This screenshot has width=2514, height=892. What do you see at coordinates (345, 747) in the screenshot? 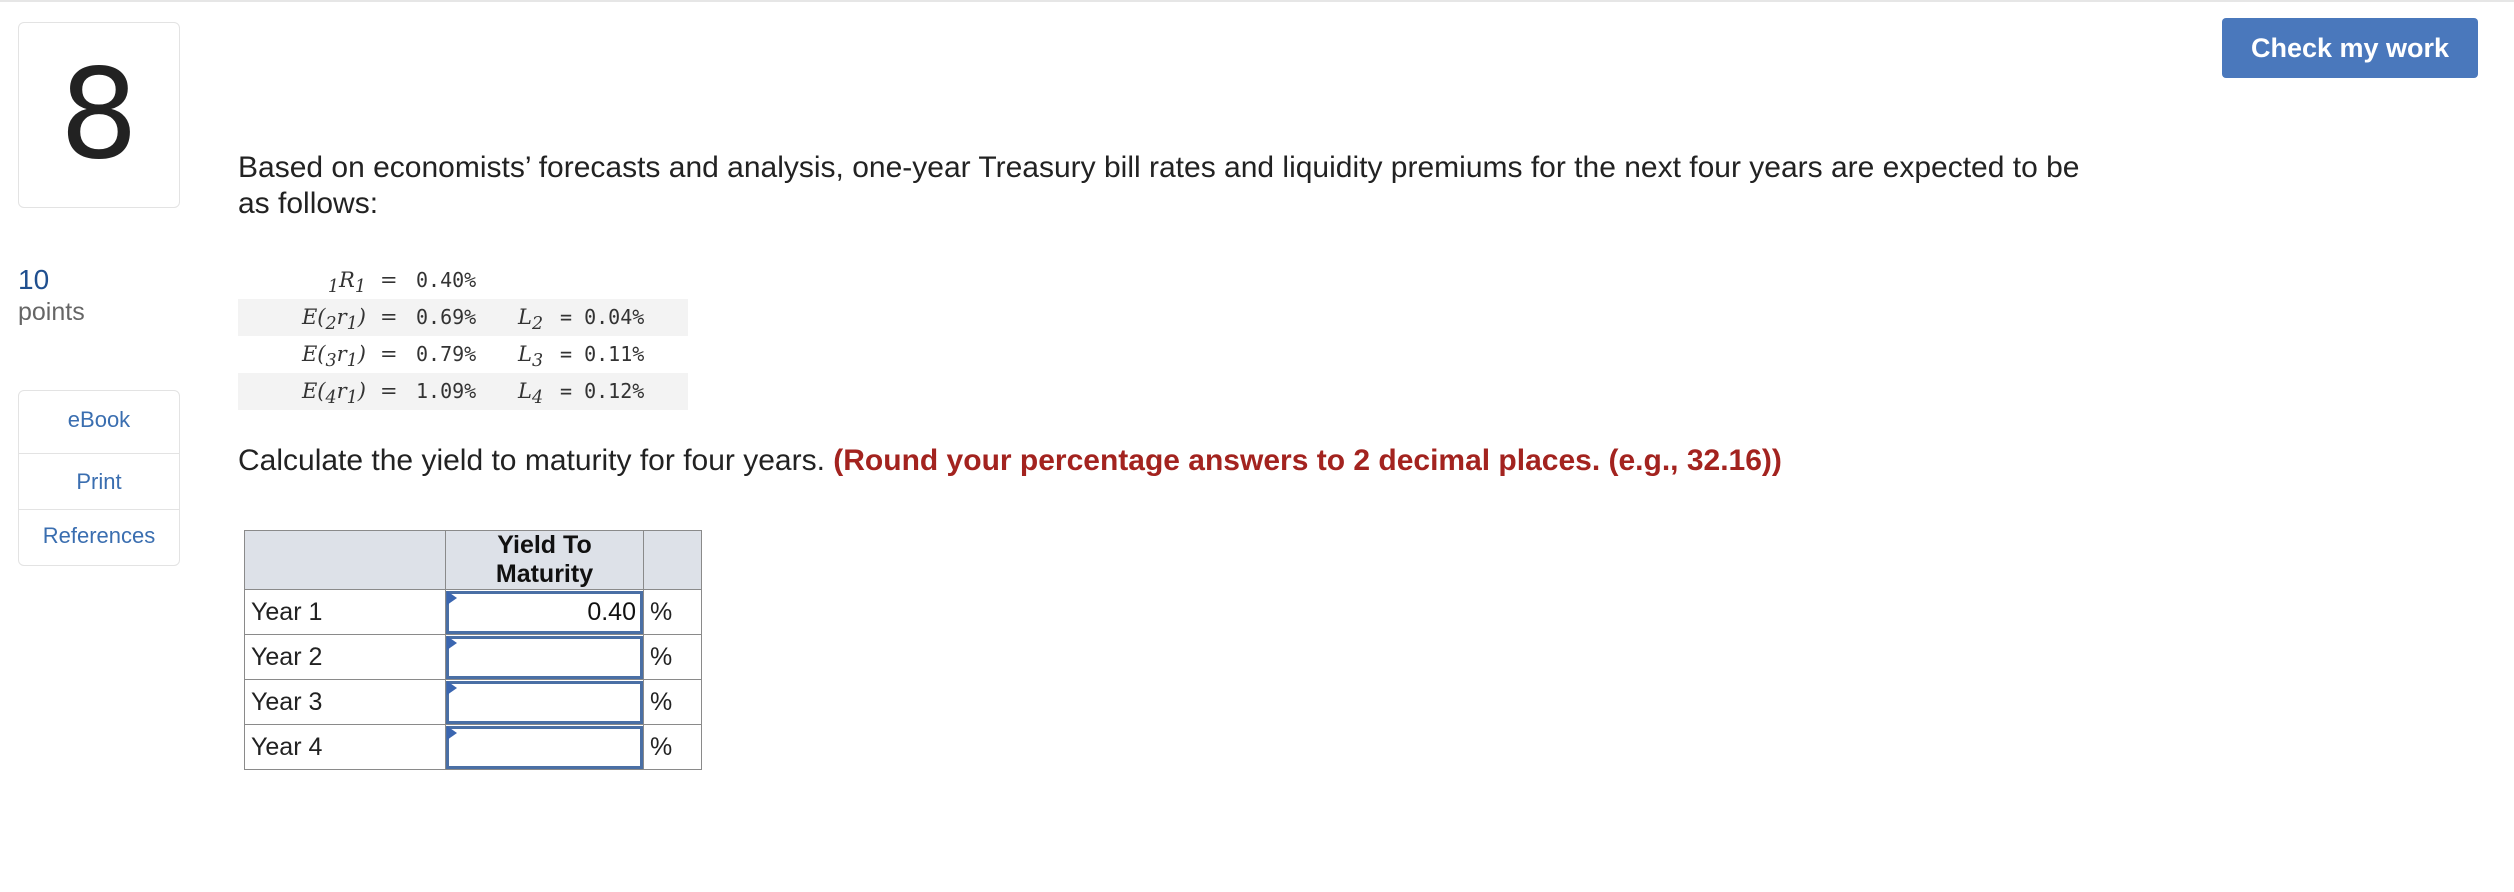
I see `row-label: Year 4` at bounding box center [345, 747].